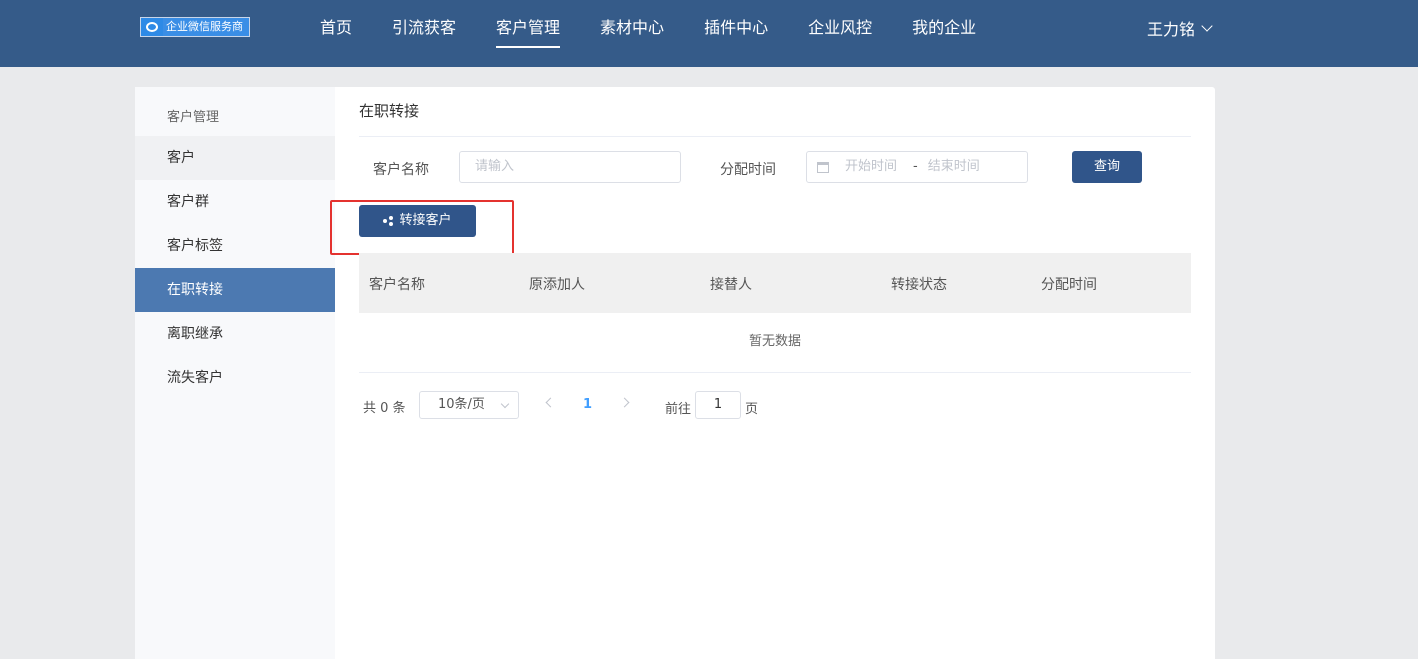 The width and height of the screenshot is (1418, 659). I want to click on customer-name-label: 客户名称, so click(401, 170).